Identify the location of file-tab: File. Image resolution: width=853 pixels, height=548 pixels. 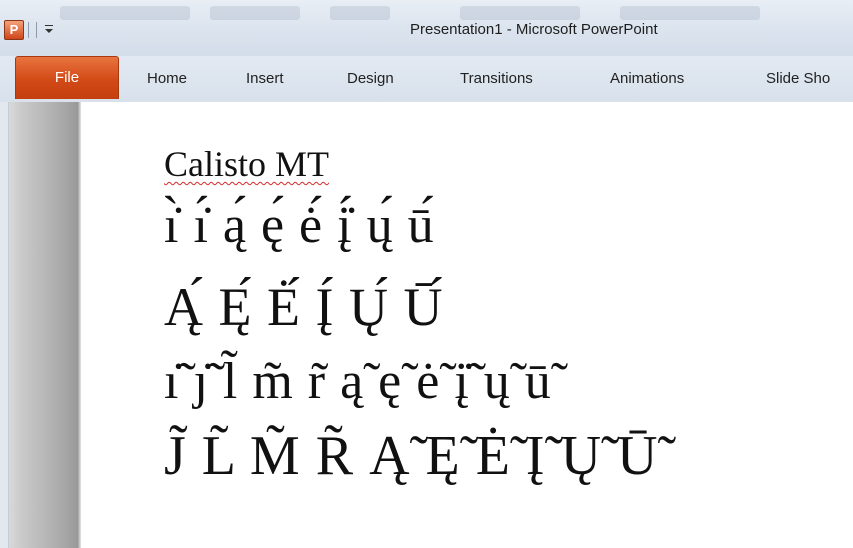
(67, 77).